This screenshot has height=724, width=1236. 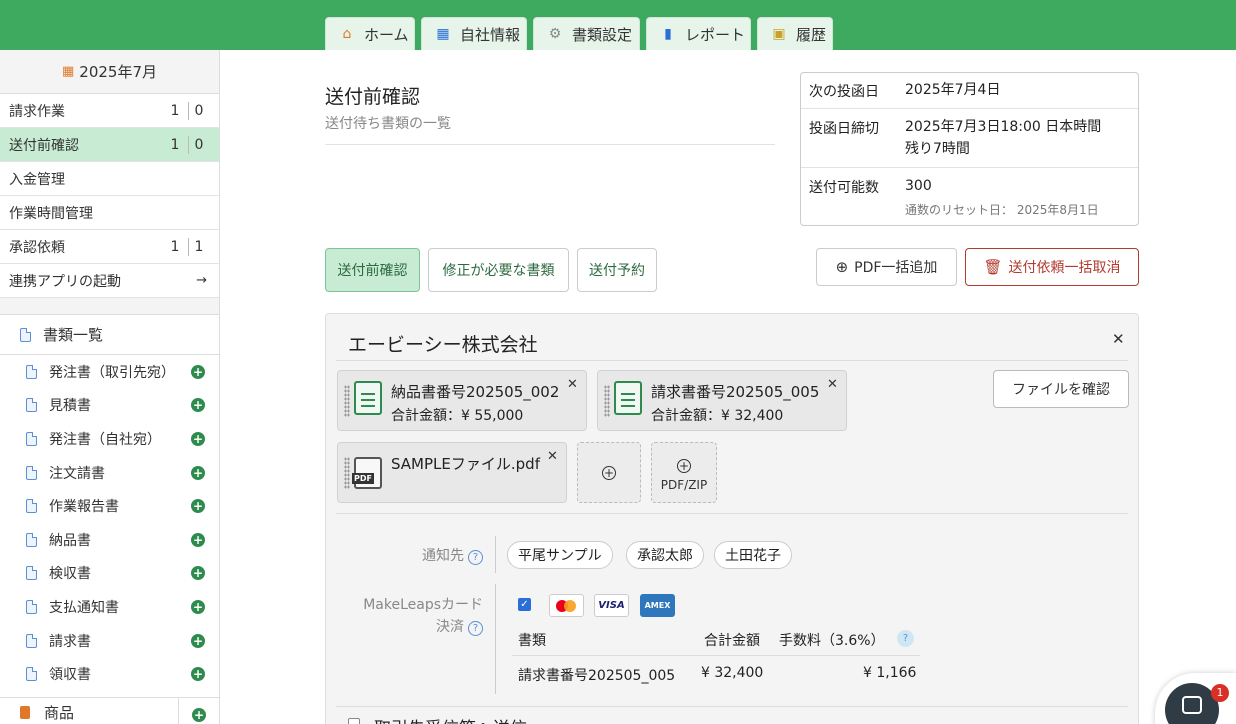 What do you see at coordinates (199, 144) in the screenshot?
I see `count-badge: 0` at bounding box center [199, 144].